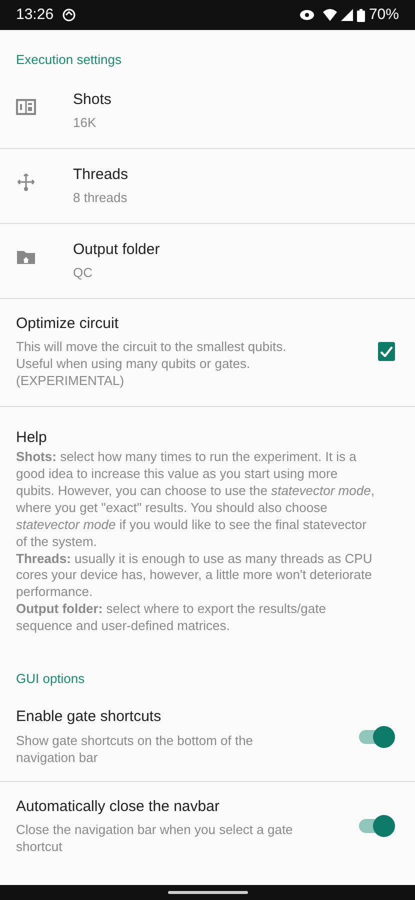  Describe the element at coordinates (329, 15) in the screenshot. I see `wifi-icon` at that location.